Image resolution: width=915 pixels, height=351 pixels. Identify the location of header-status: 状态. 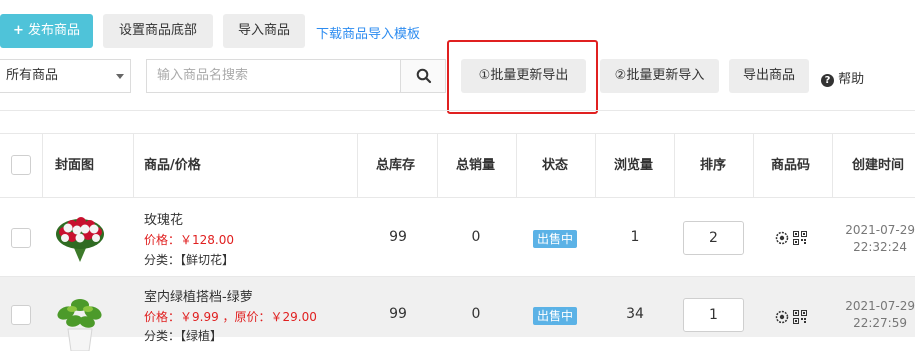
(555, 165).